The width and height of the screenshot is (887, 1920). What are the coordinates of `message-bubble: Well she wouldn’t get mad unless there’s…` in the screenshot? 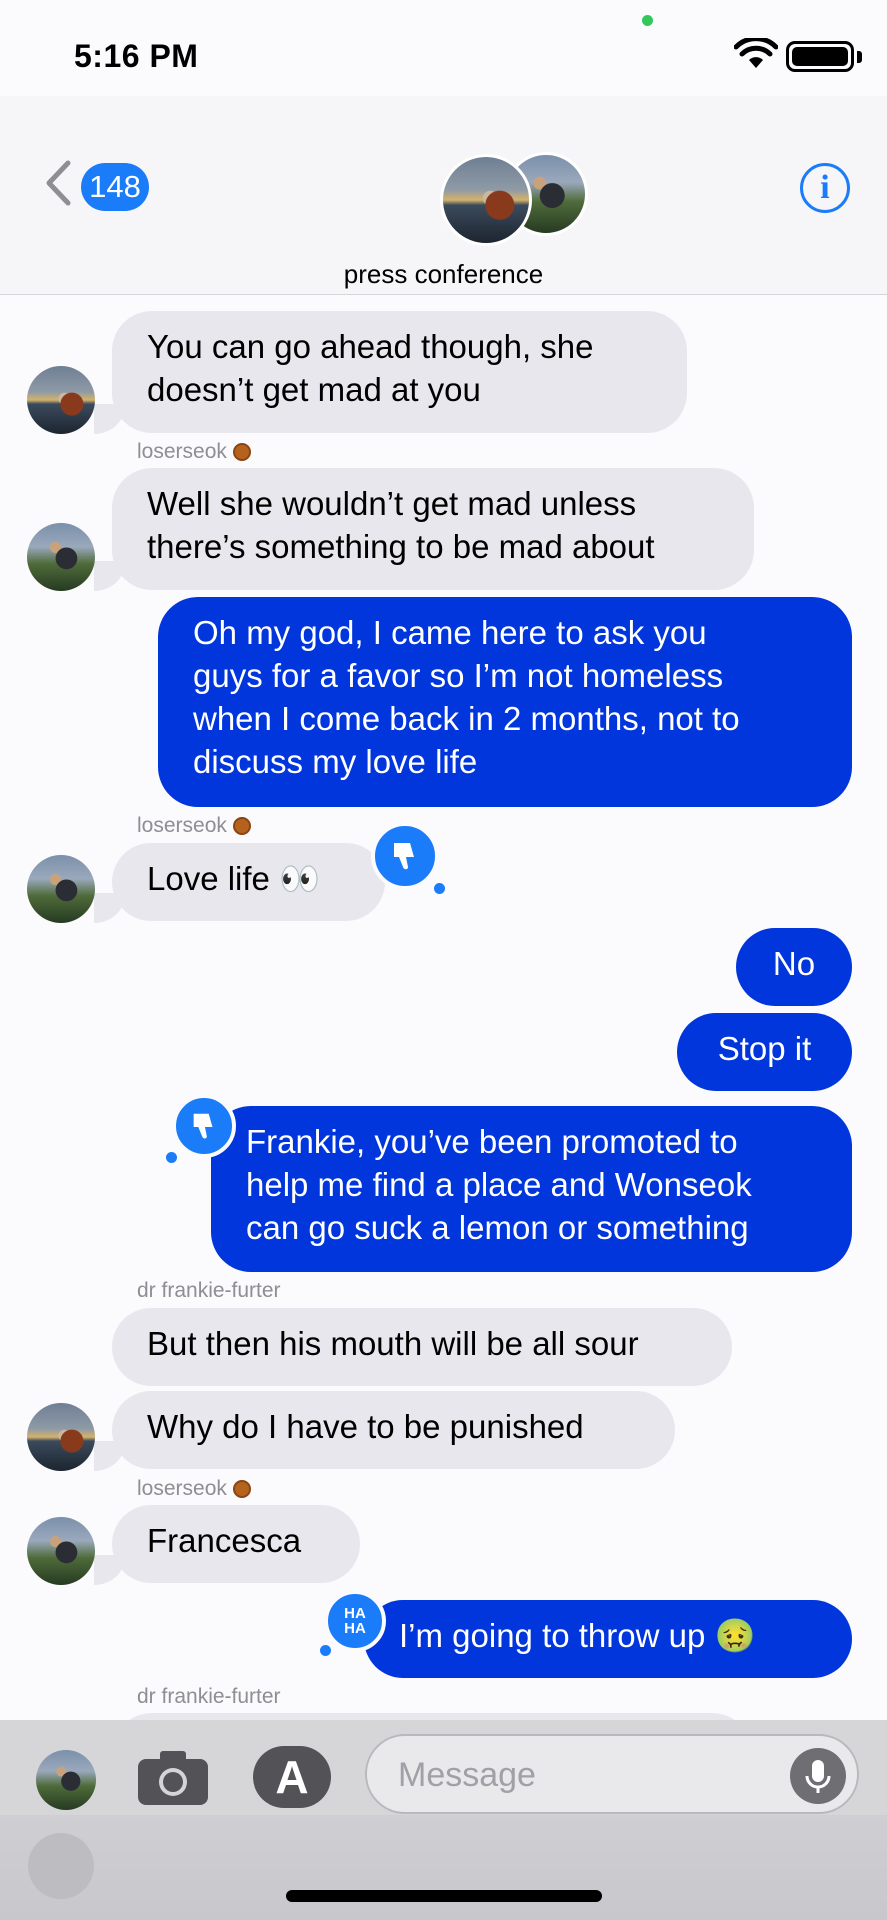 It's located at (433, 529).